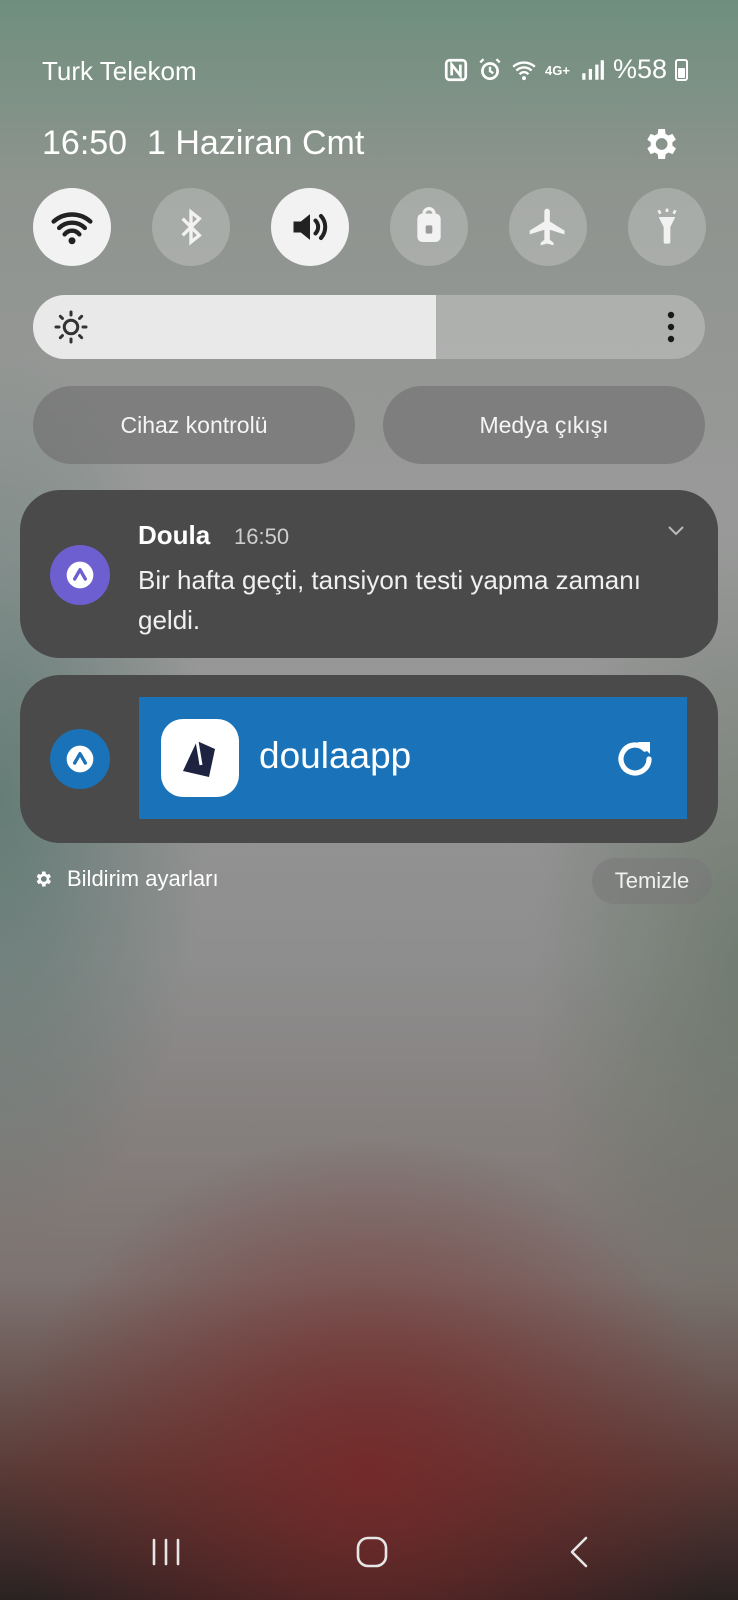 The image size is (738, 1600). Describe the element at coordinates (635, 759) in the screenshot. I see `refresh-icon` at that location.